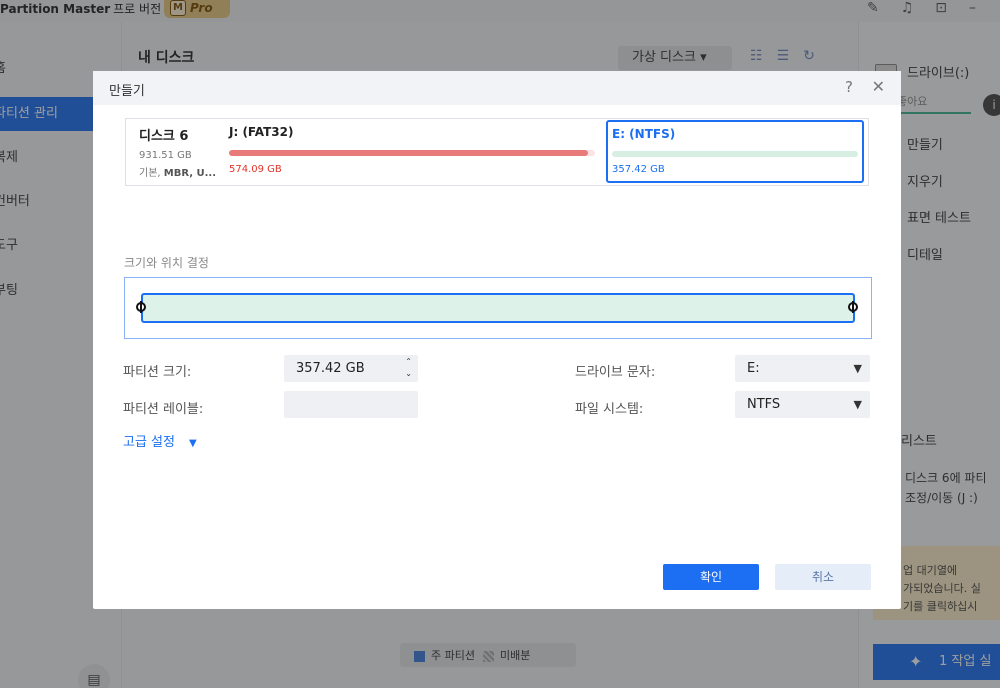  What do you see at coordinates (638, 169) in the screenshot?
I see `partition-e-size: 357.42 GB` at bounding box center [638, 169].